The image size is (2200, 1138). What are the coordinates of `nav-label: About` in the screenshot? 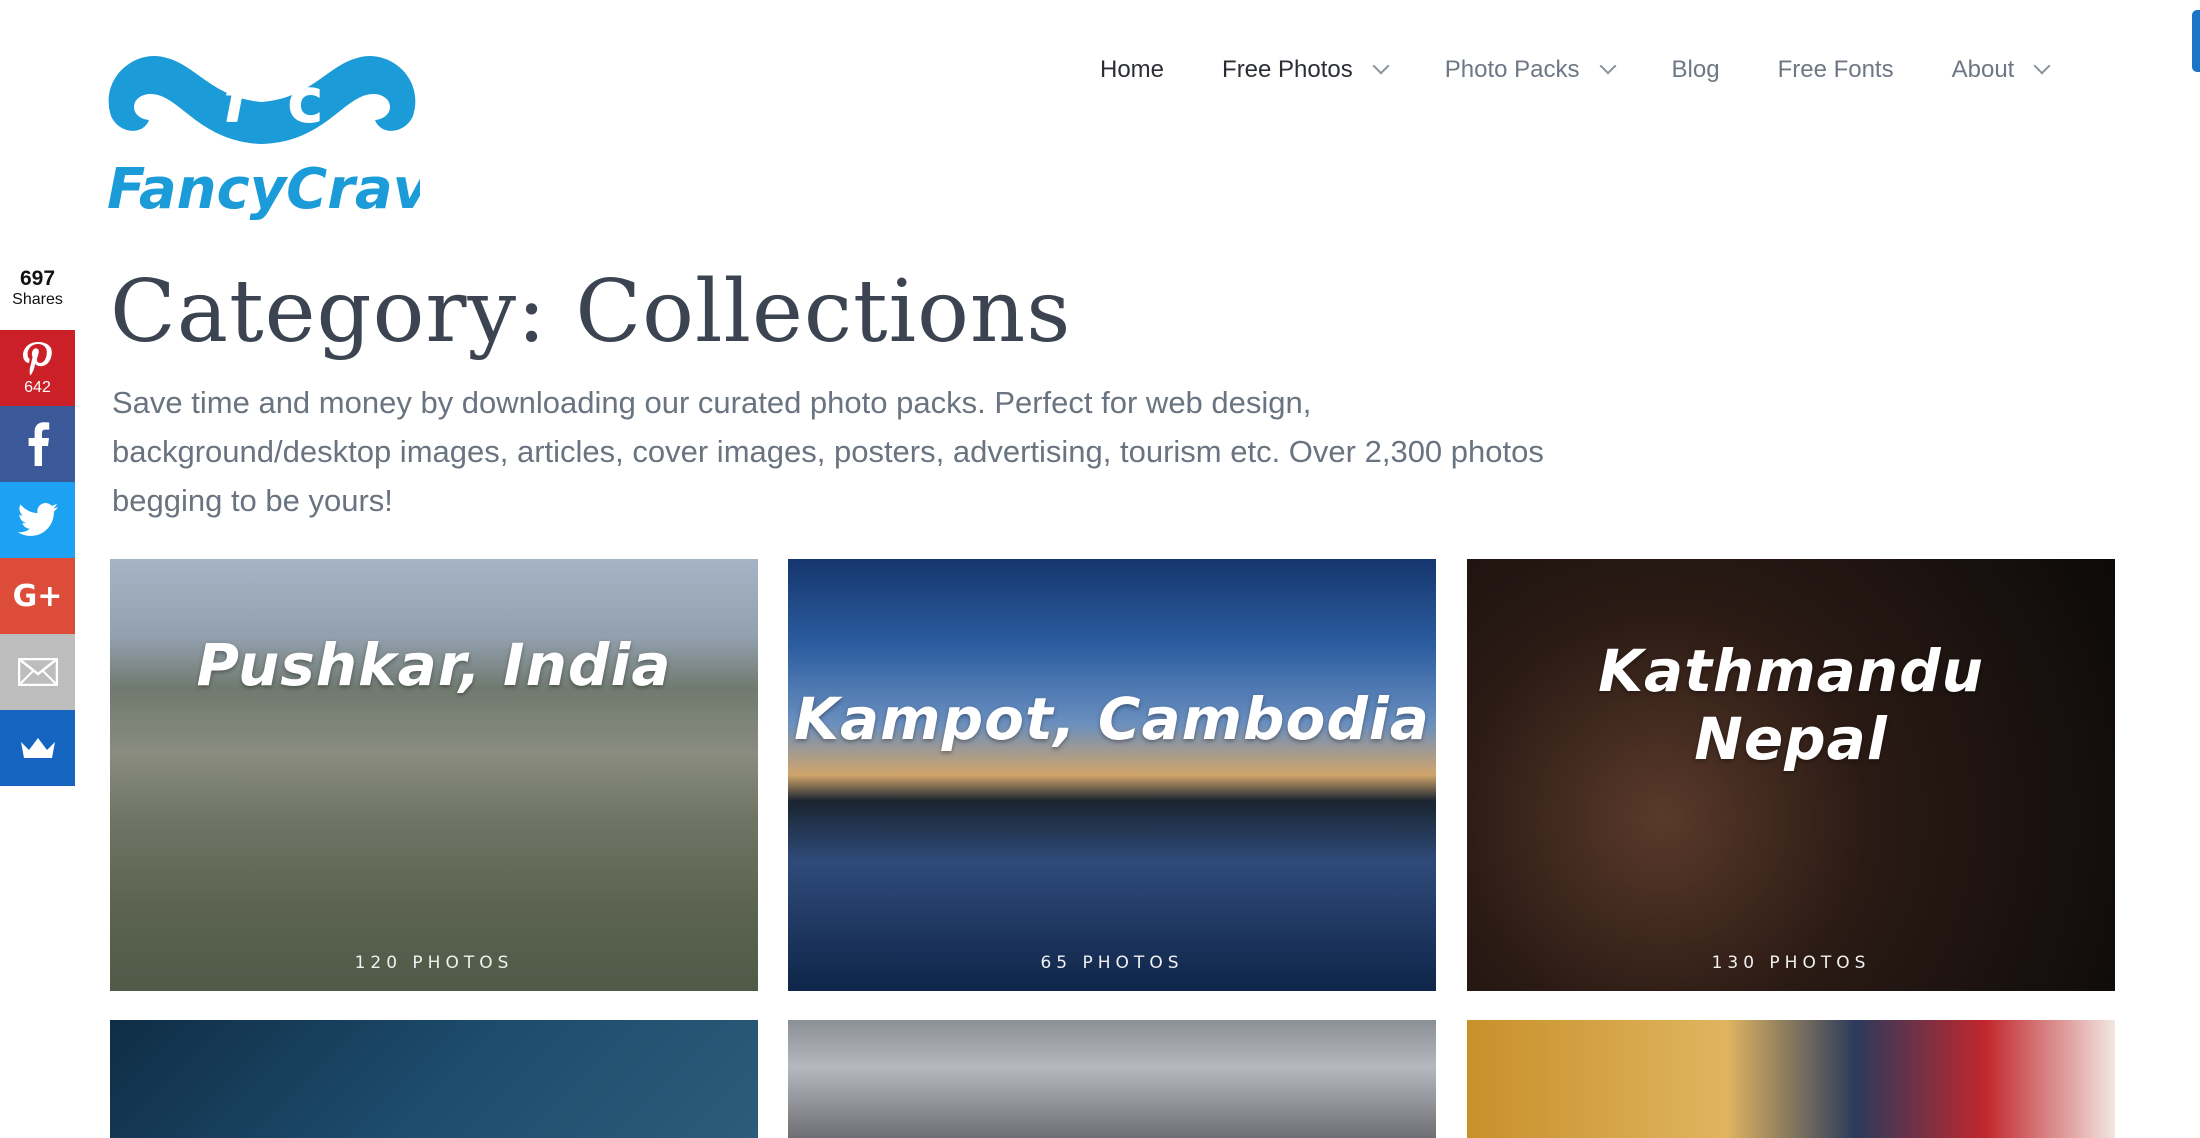 It's located at (1983, 69).